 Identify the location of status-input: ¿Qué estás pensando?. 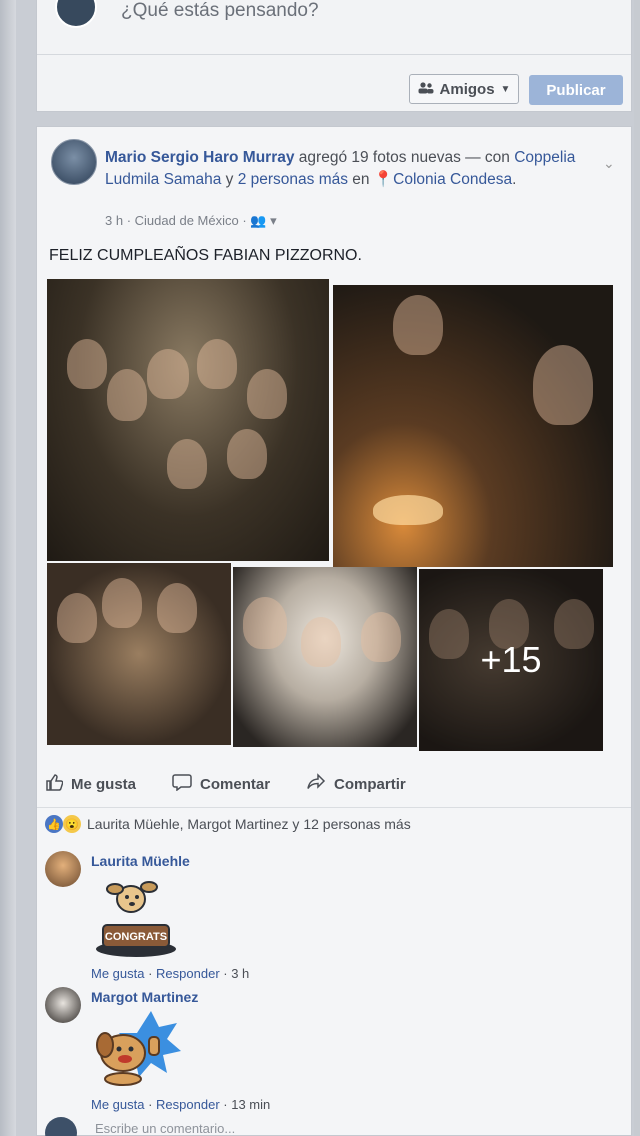
(220, 11).